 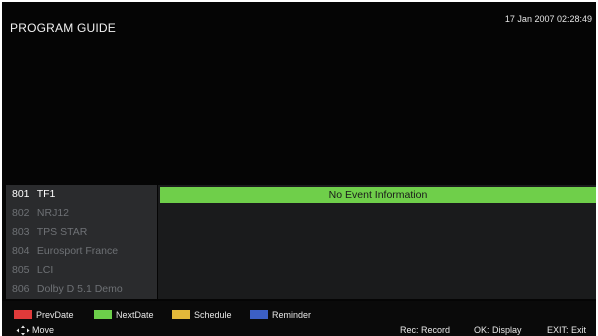 What do you see at coordinates (21, 270) in the screenshot?
I see `channel-number: 805` at bounding box center [21, 270].